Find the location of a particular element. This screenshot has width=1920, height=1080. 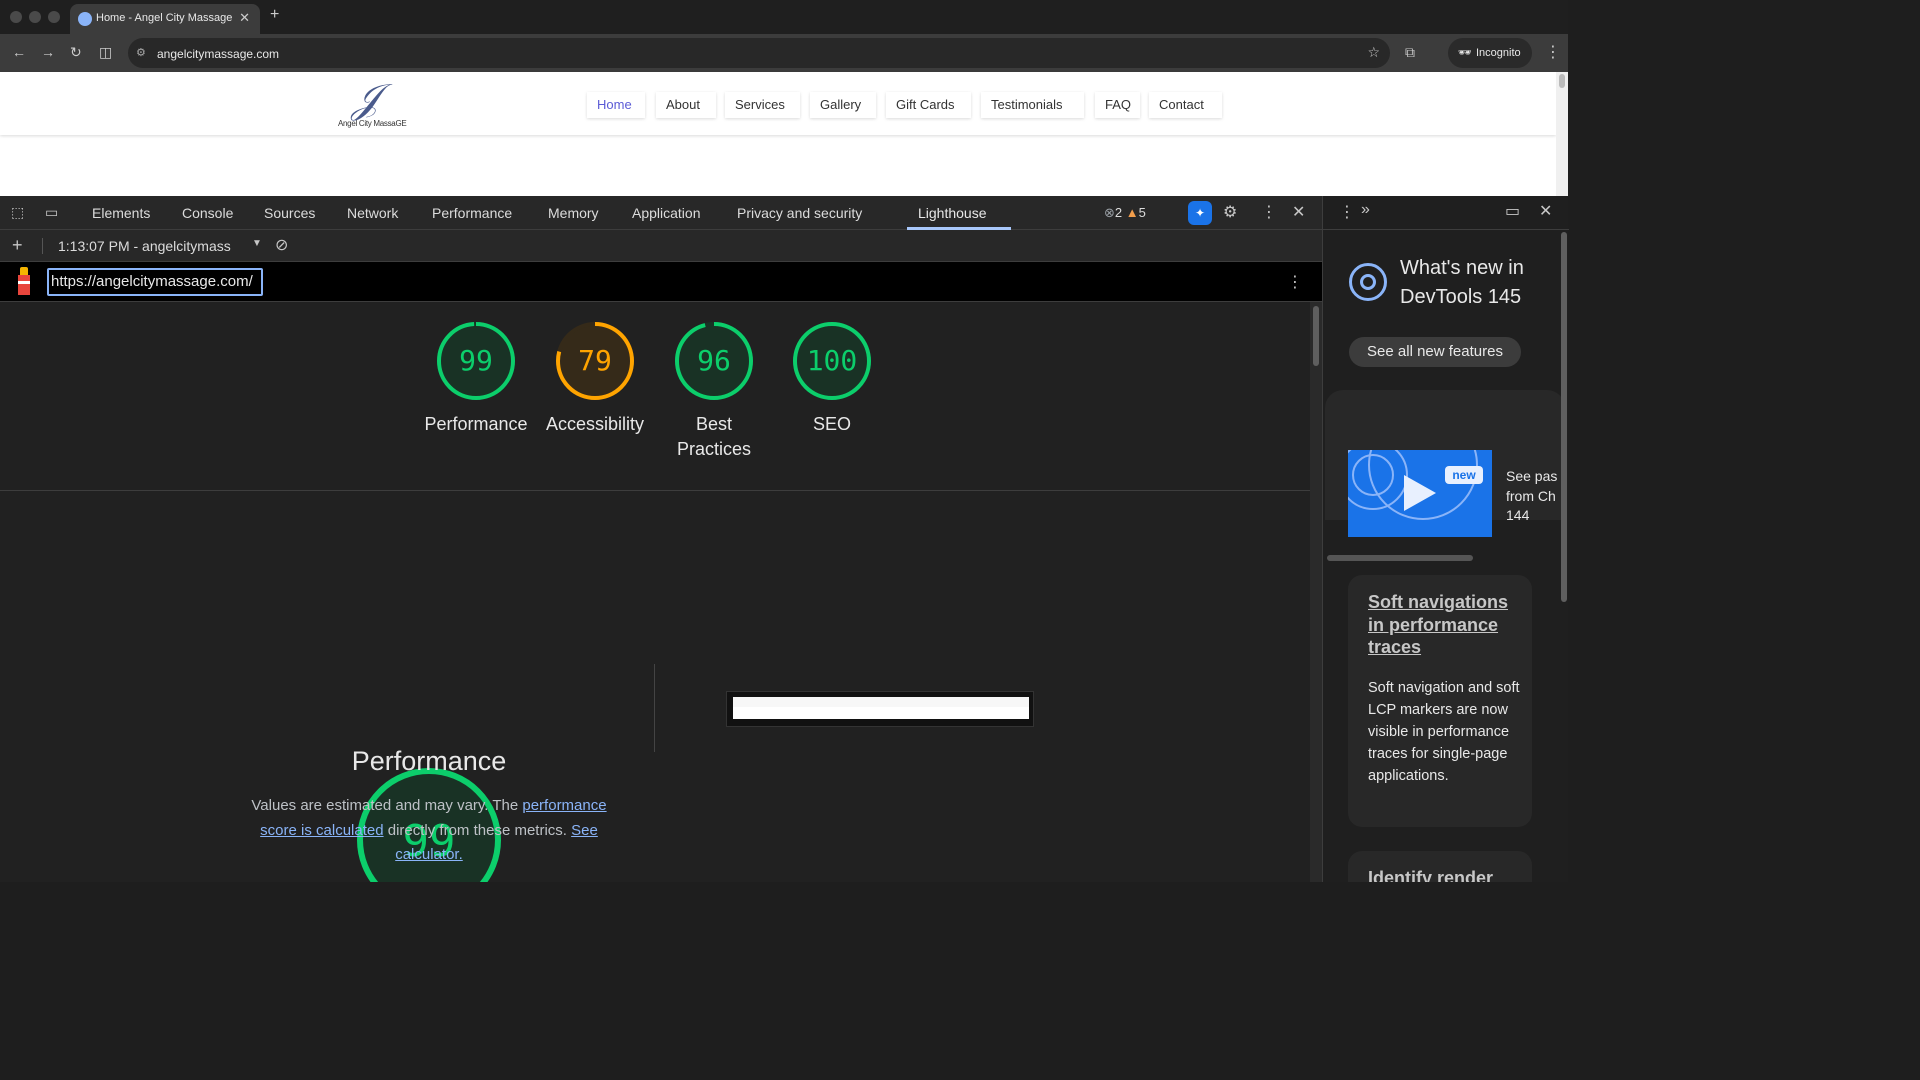

address-url: angelcitymassage.com is located at coordinates (218, 54).